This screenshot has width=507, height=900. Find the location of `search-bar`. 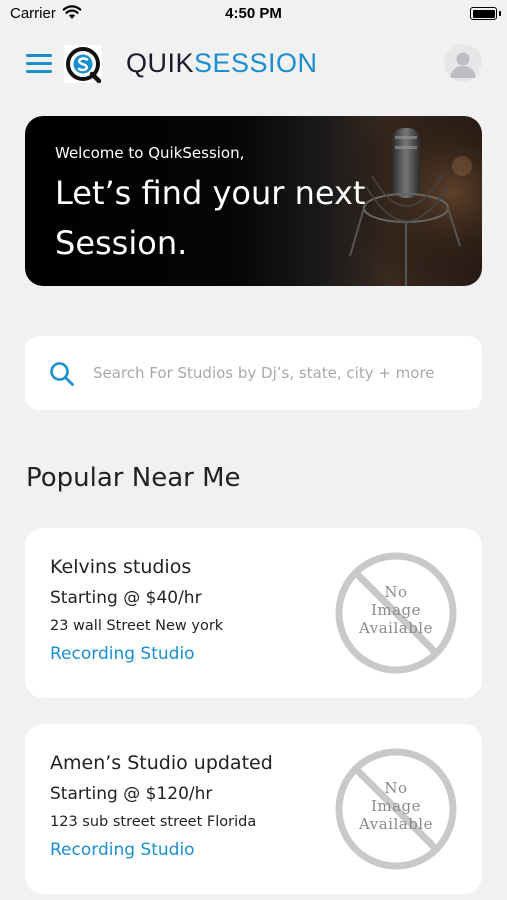

search-bar is located at coordinates (253, 373).